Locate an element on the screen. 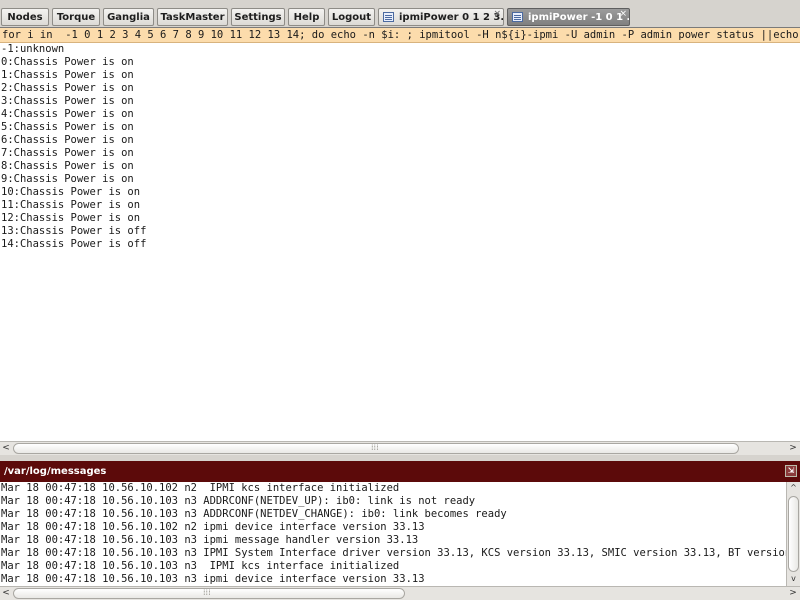  tab-label: Torque is located at coordinates (76, 17).